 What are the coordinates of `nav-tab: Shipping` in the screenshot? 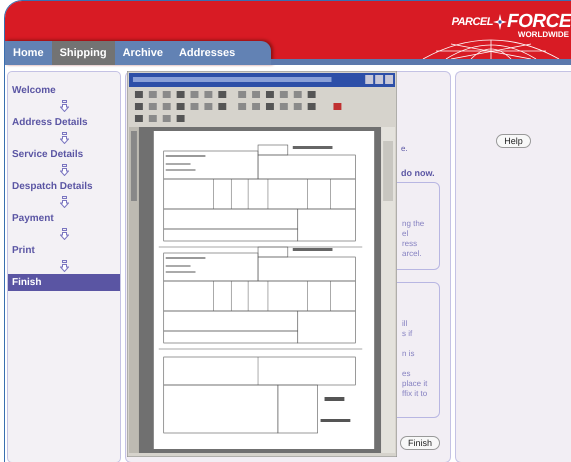 It's located at (83, 53).